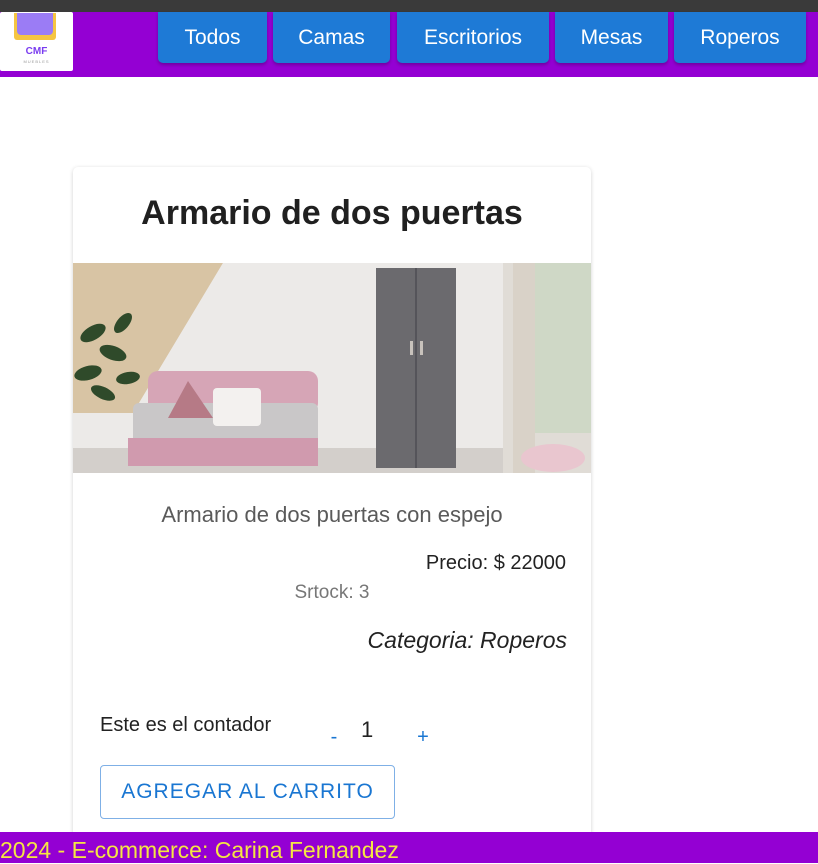  I want to click on product-title: Armario de dos puertas, so click(332, 213).